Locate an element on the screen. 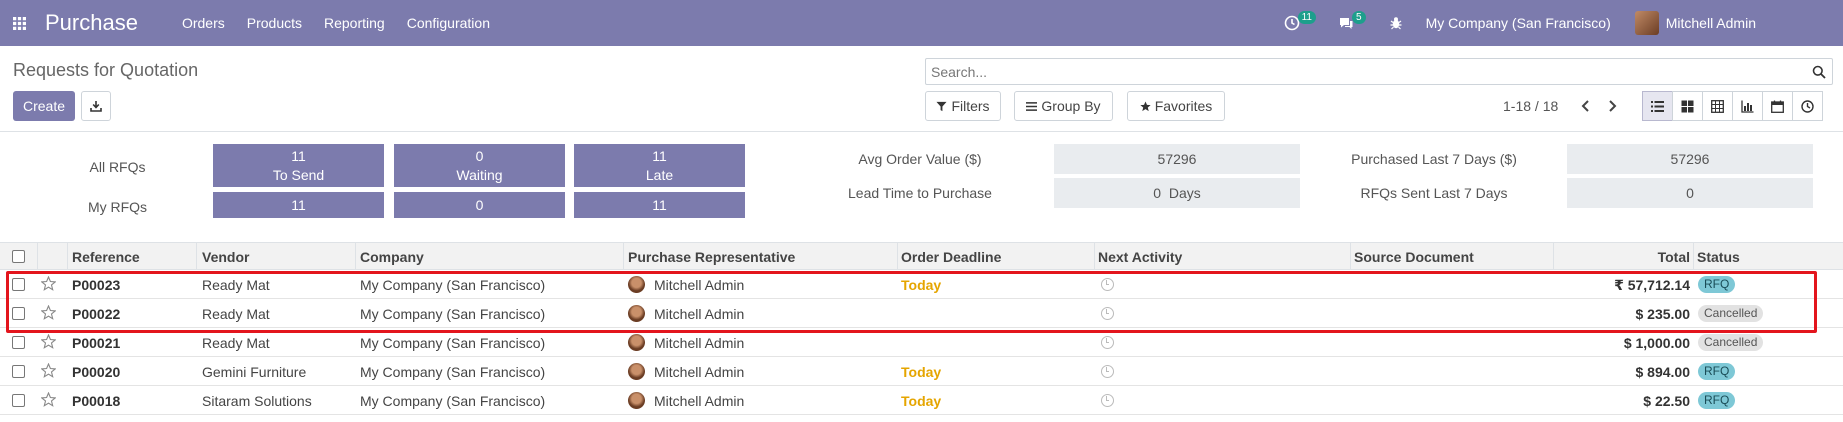 Image resolution: width=1843 pixels, height=422 pixels. header-company: Company is located at coordinates (392, 257).